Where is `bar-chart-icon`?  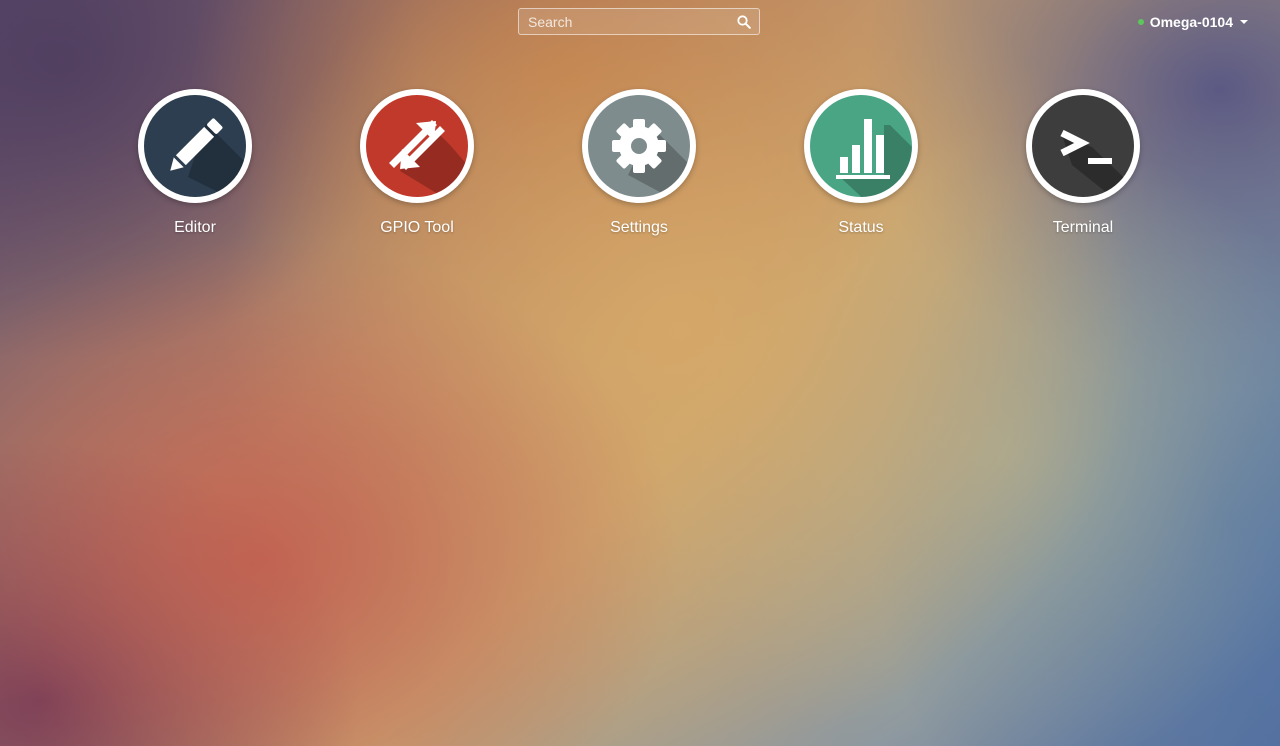
bar-chart-icon is located at coordinates (874, 158).